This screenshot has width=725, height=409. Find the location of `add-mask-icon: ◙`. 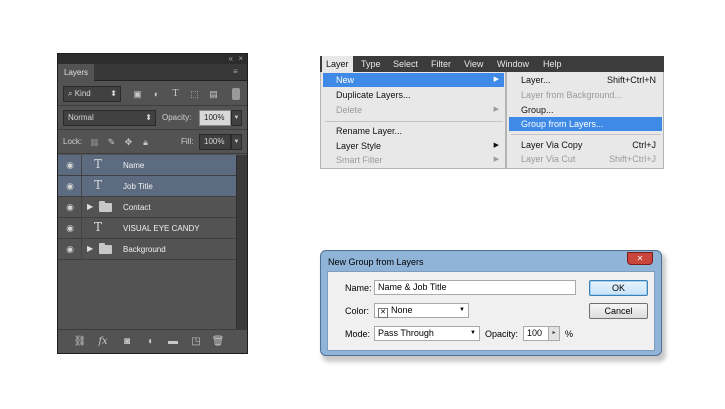

add-mask-icon: ◙ is located at coordinates (127, 342).